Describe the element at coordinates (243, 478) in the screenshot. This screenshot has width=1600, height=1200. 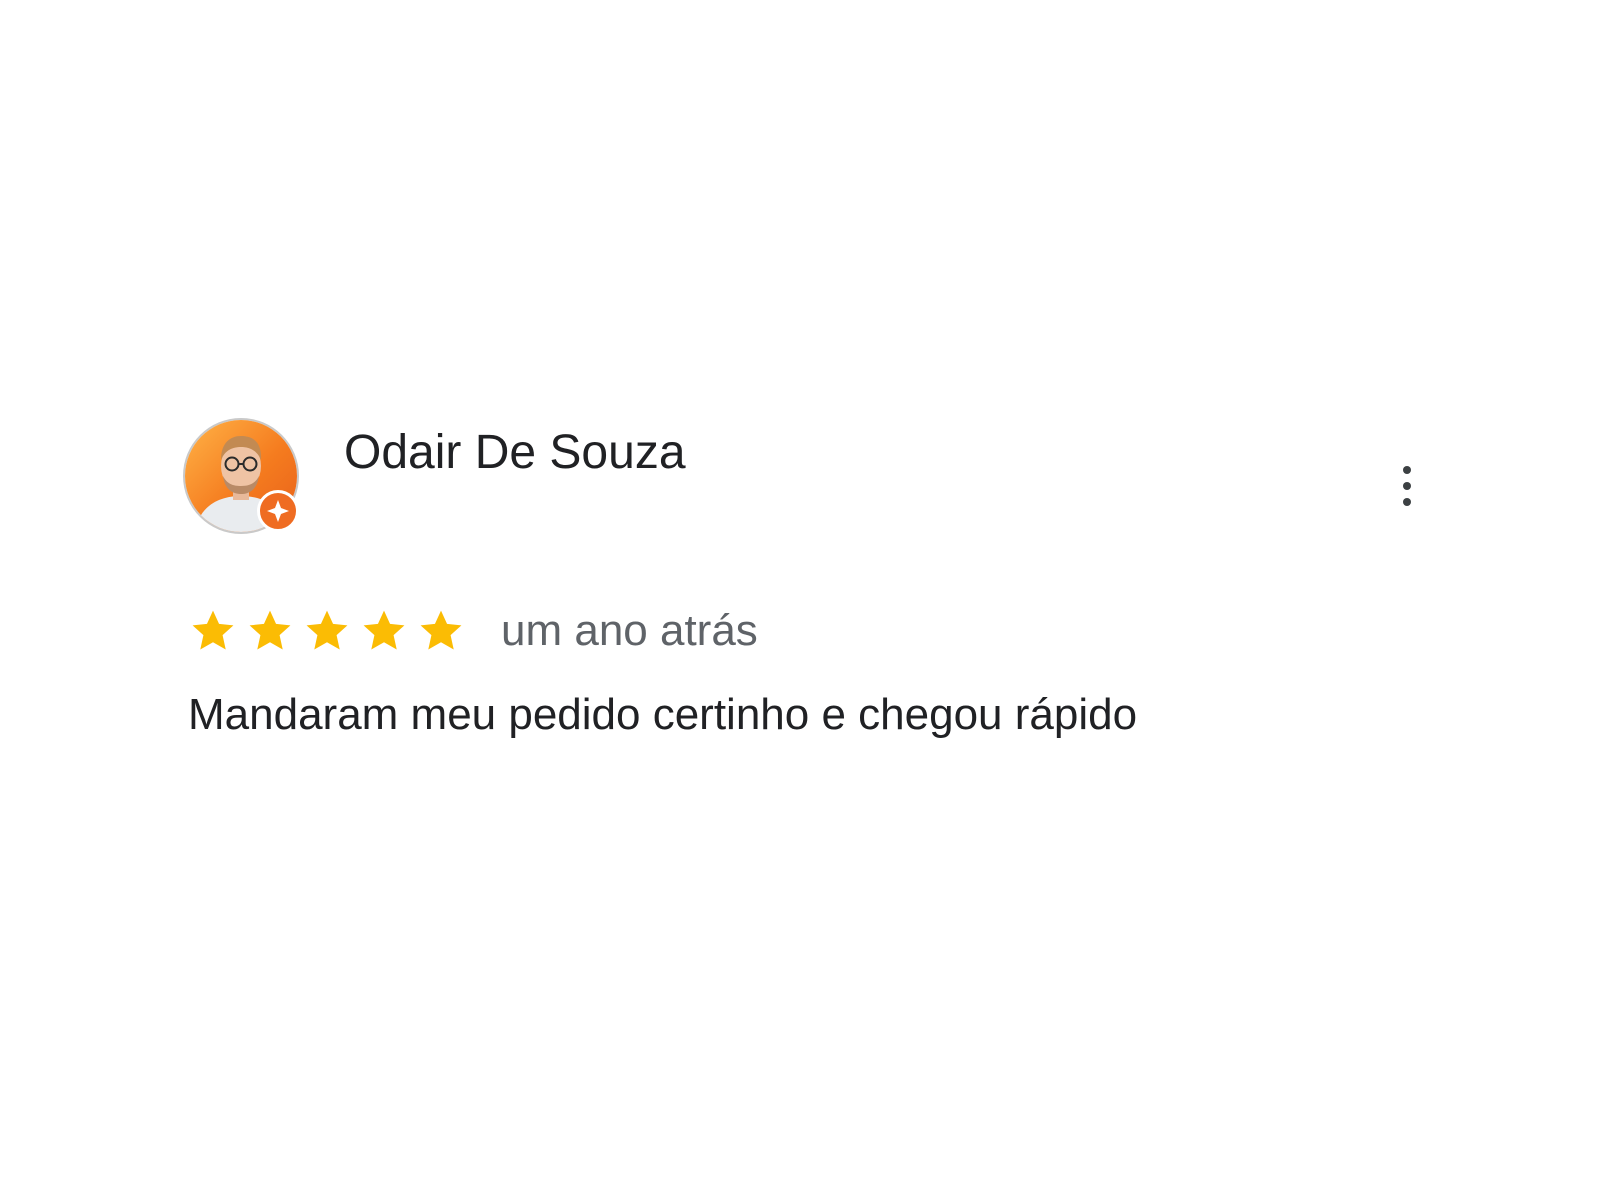
I see `author-avatar-container` at that location.